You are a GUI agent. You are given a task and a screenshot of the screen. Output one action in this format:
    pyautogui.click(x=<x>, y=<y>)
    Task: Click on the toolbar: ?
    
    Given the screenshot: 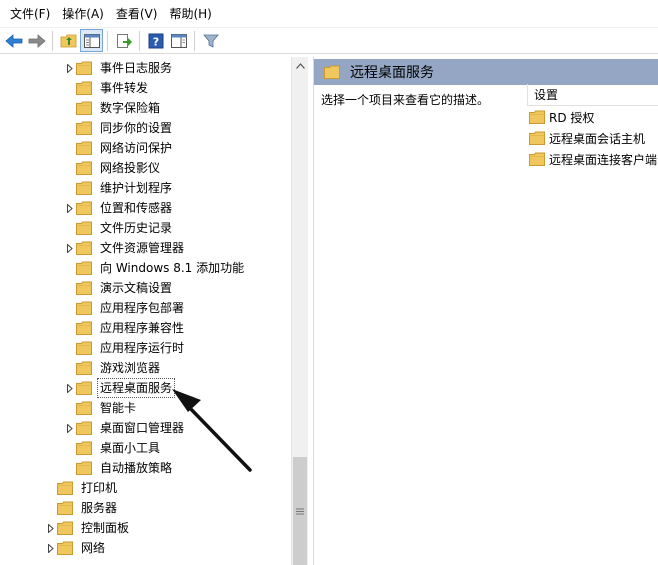 What is the action you would take?
    pyautogui.click(x=329, y=40)
    